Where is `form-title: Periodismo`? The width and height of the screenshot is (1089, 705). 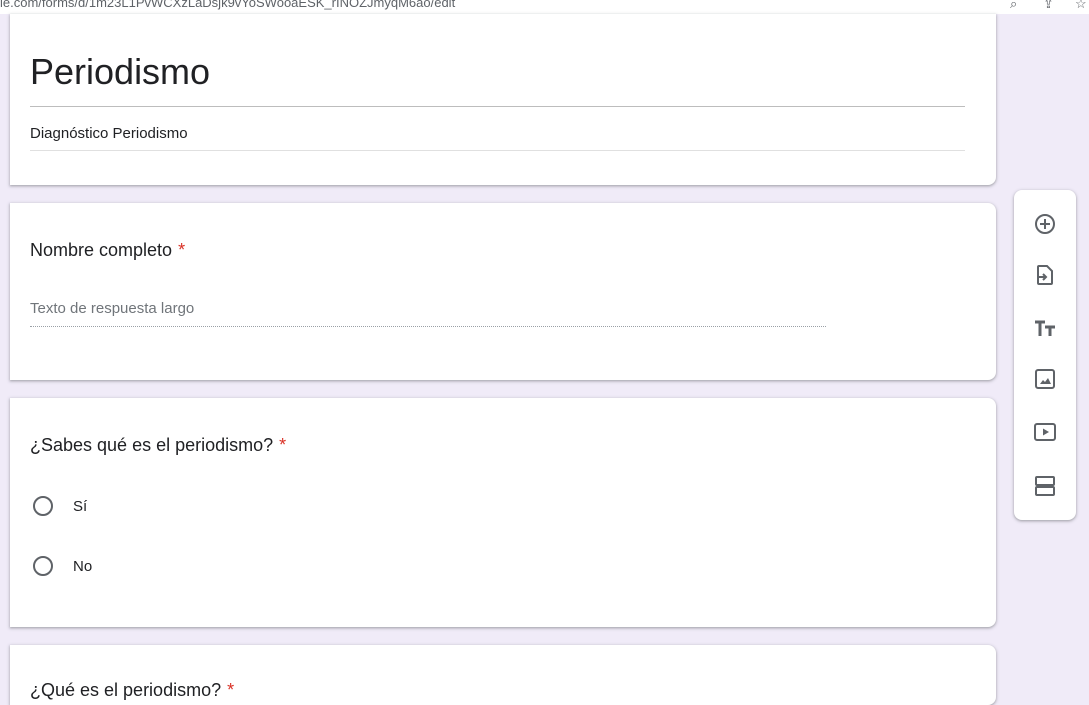
form-title: Periodismo is located at coordinates (120, 72).